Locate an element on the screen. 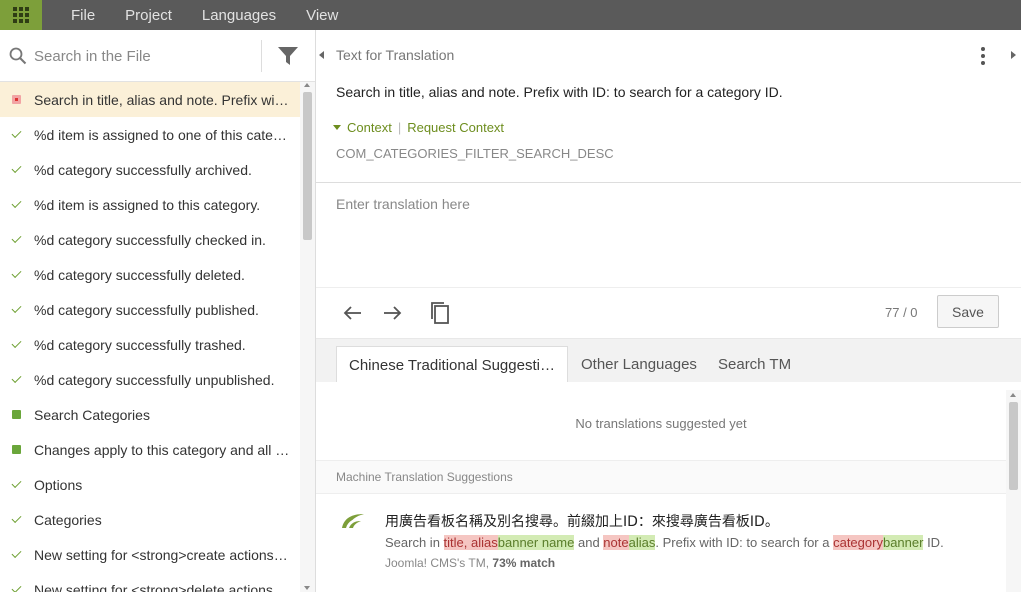 The height and width of the screenshot is (592, 1021). list-item: %d category successfully published. is located at coordinates (150, 309).